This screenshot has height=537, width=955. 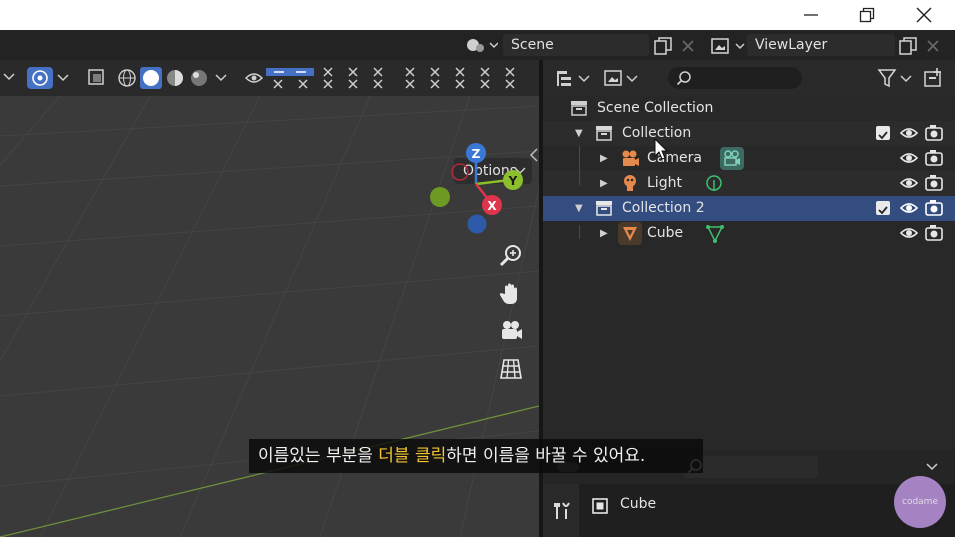 I want to click on zoom-button, so click(x=511, y=256).